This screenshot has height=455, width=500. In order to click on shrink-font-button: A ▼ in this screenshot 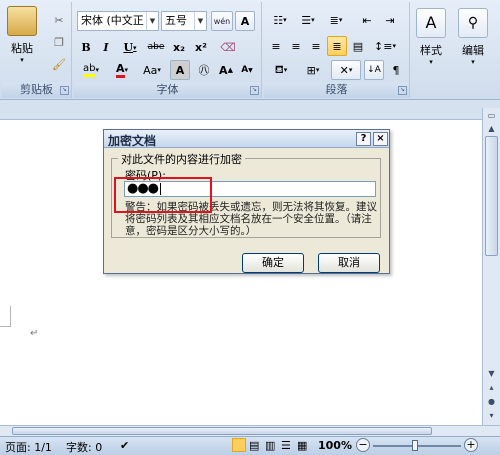, I will do `click(247, 70)`.